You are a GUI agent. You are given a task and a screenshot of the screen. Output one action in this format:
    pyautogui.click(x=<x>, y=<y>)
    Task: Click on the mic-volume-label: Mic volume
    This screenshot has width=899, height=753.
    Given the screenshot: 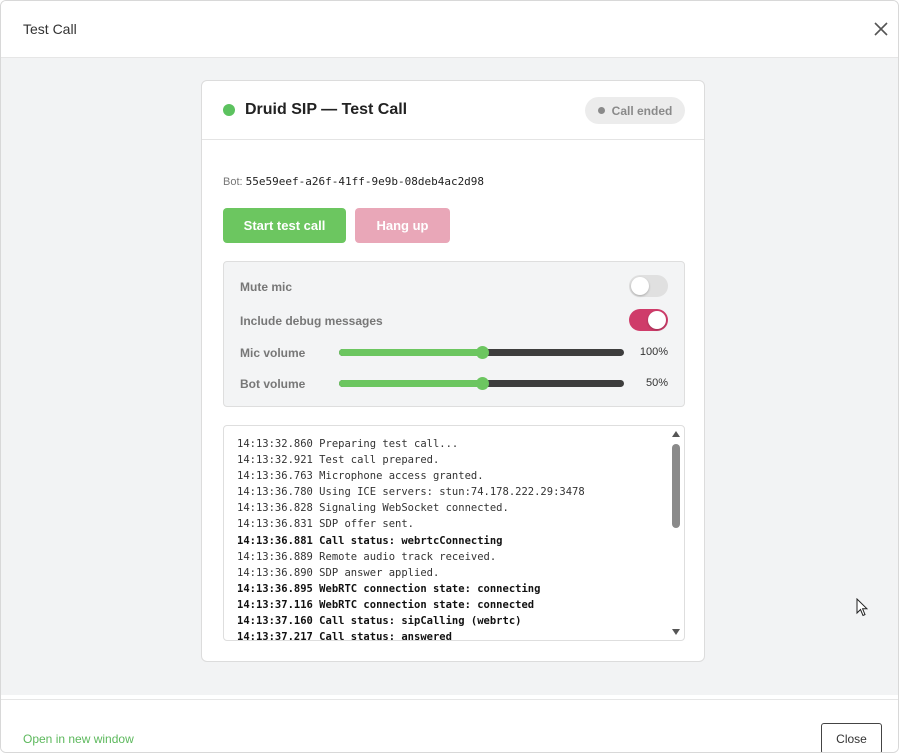 What is the action you would take?
    pyautogui.click(x=273, y=353)
    